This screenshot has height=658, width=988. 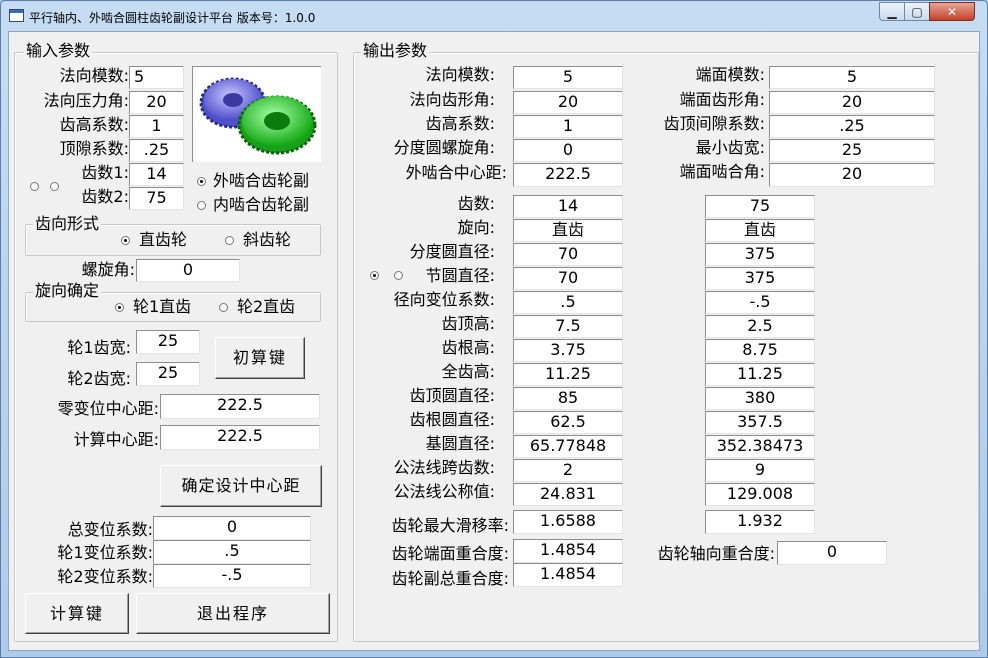 What do you see at coordinates (716, 553) in the screenshot?
I see `axial-contact-label: 齿轮轴向重合度:` at bounding box center [716, 553].